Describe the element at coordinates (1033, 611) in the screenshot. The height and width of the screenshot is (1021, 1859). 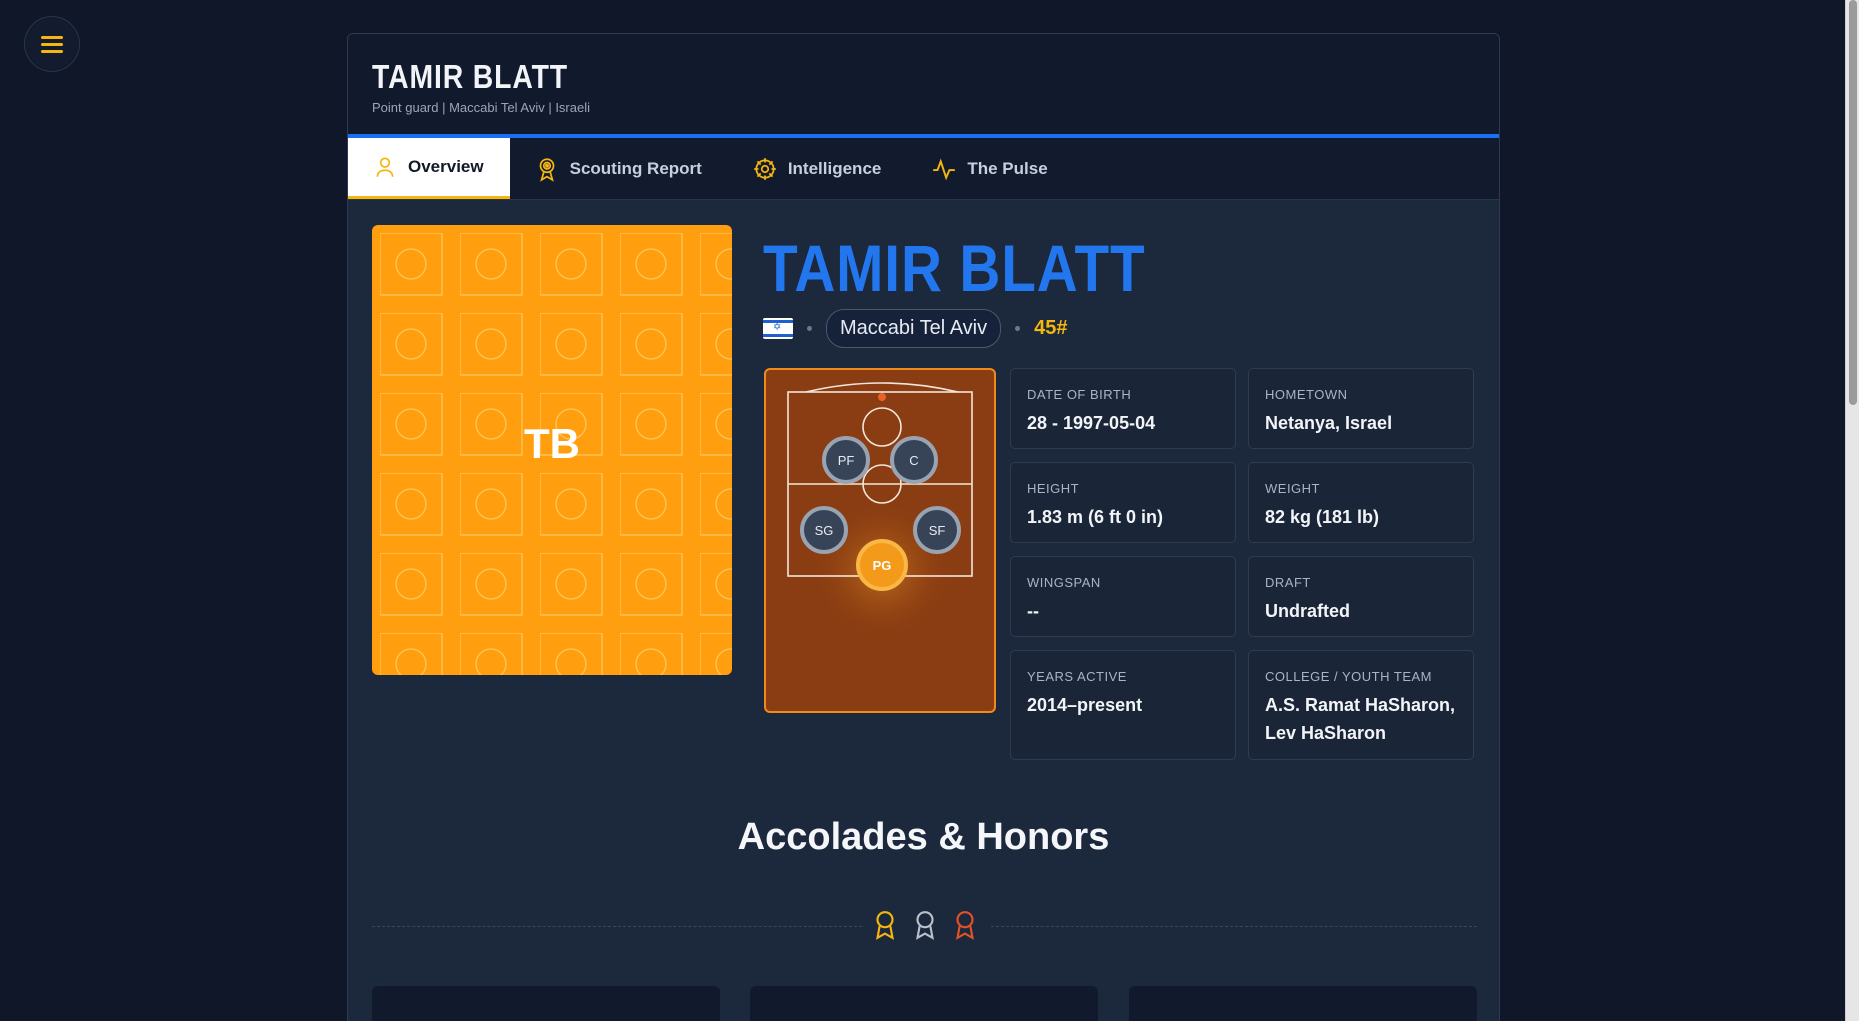
I see `stat-value: --` at that location.